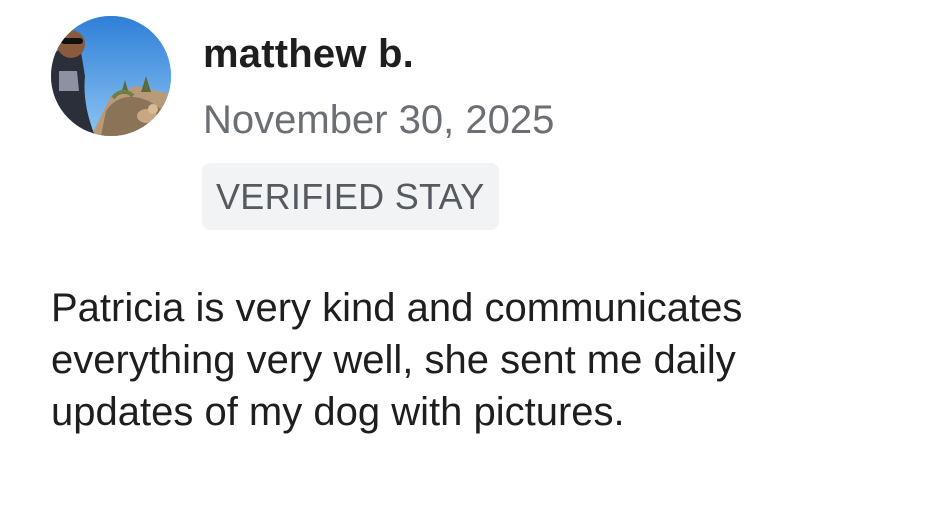 The width and height of the screenshot is (946, 523). I want to click on author-name: matthew b., so click(308, 54).